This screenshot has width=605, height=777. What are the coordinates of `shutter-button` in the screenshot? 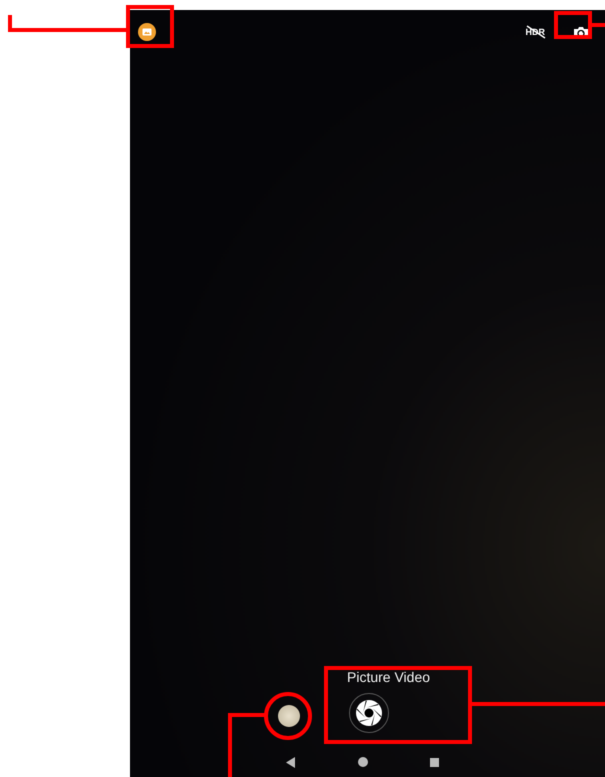 It's located at (369, 713).